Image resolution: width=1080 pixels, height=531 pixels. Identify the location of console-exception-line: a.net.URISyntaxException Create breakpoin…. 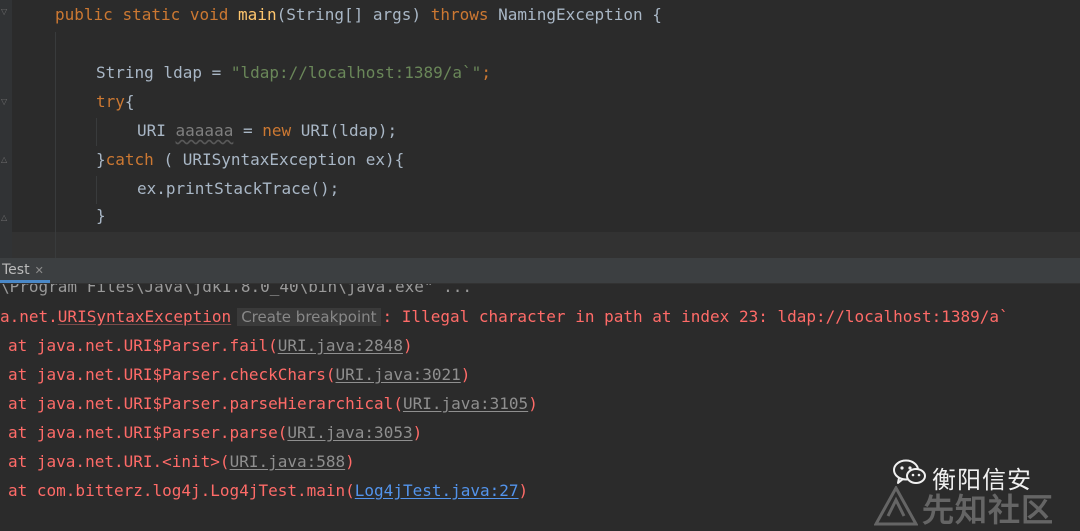
(504, 317).